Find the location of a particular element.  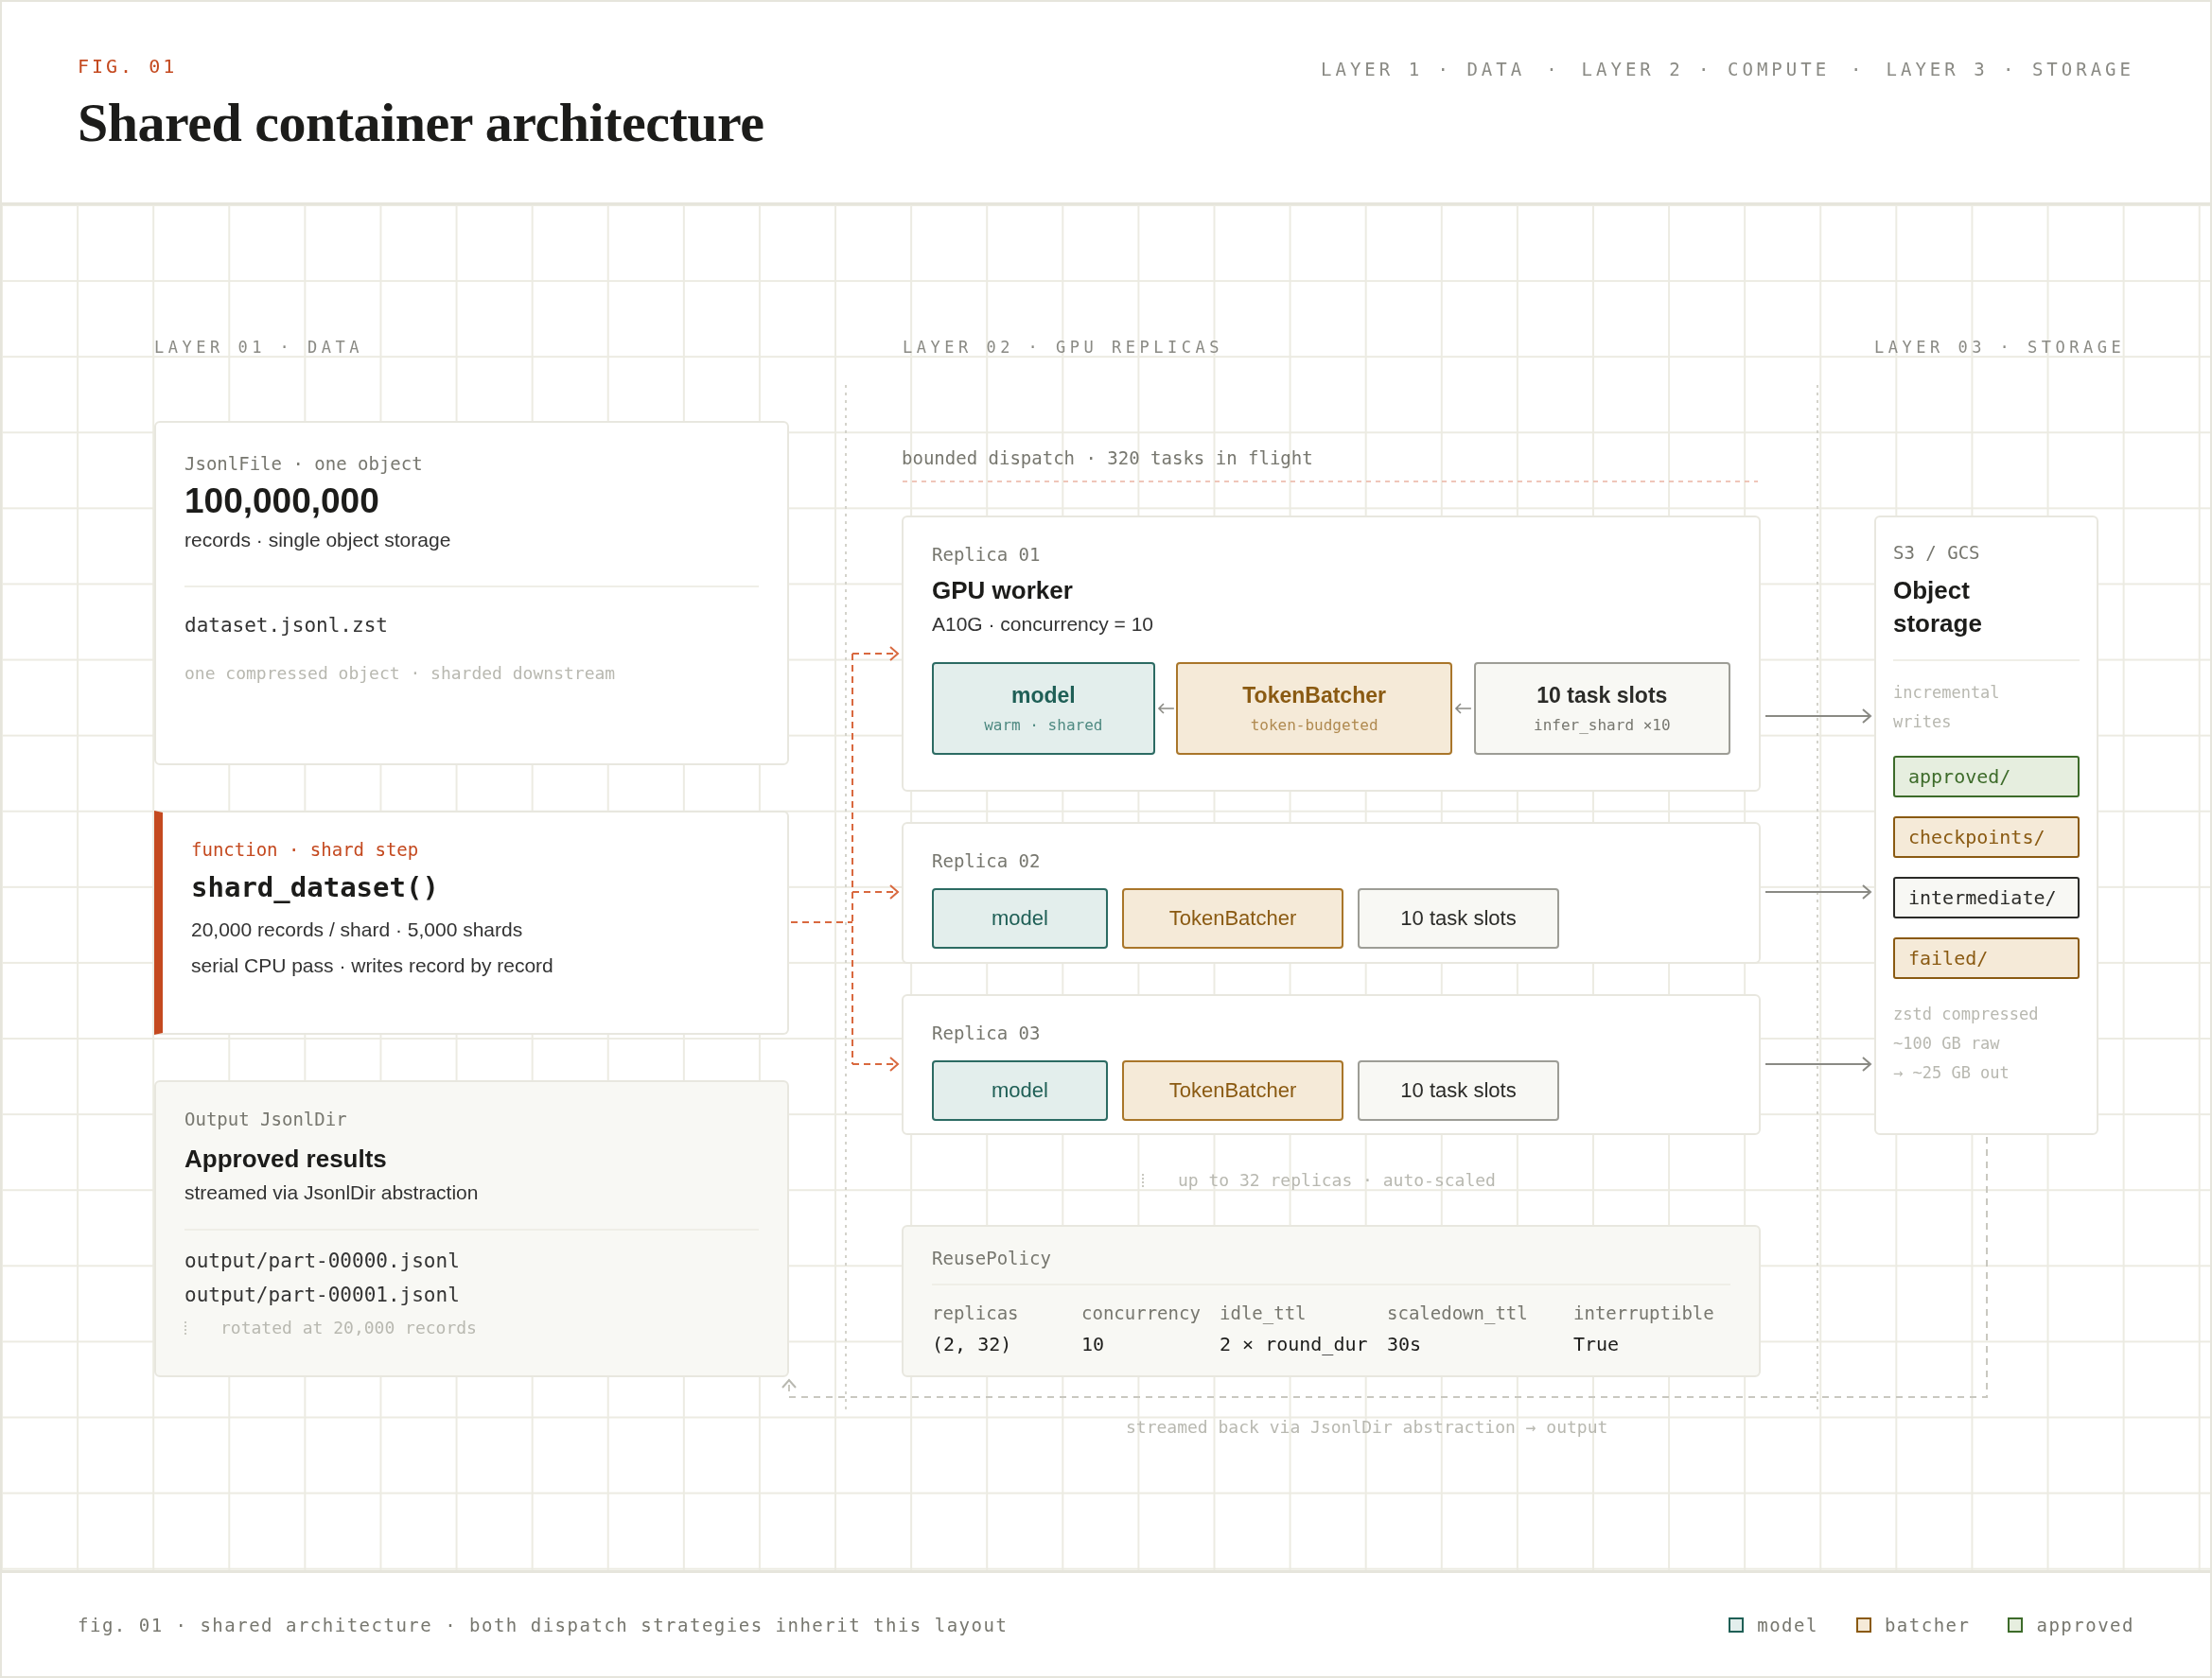

component-detail: warm · shared is located at coordinates (1044, 725).